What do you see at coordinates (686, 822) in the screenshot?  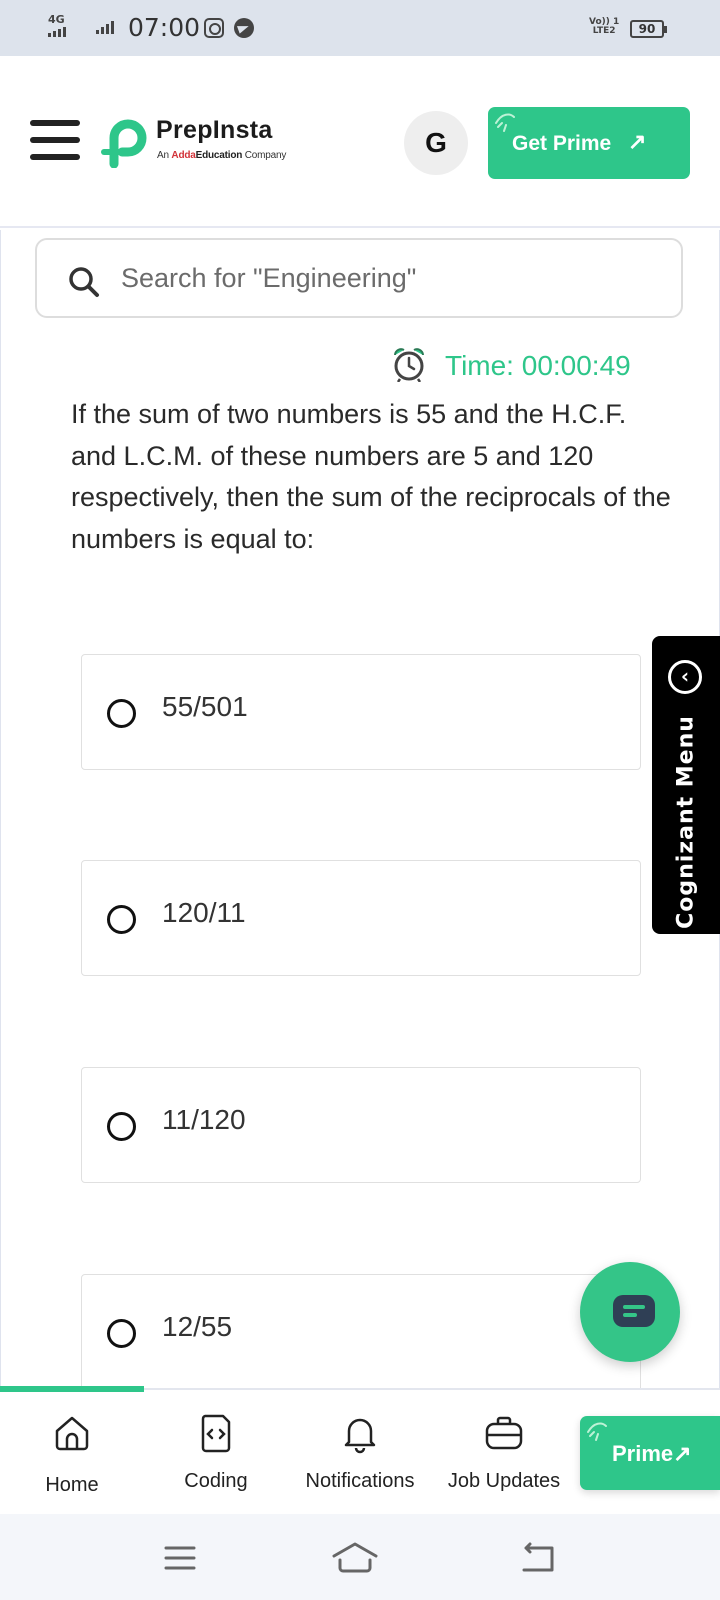 I see `cognizant-menu-label: Cognizant Menu` at bounding box center [686, 822].